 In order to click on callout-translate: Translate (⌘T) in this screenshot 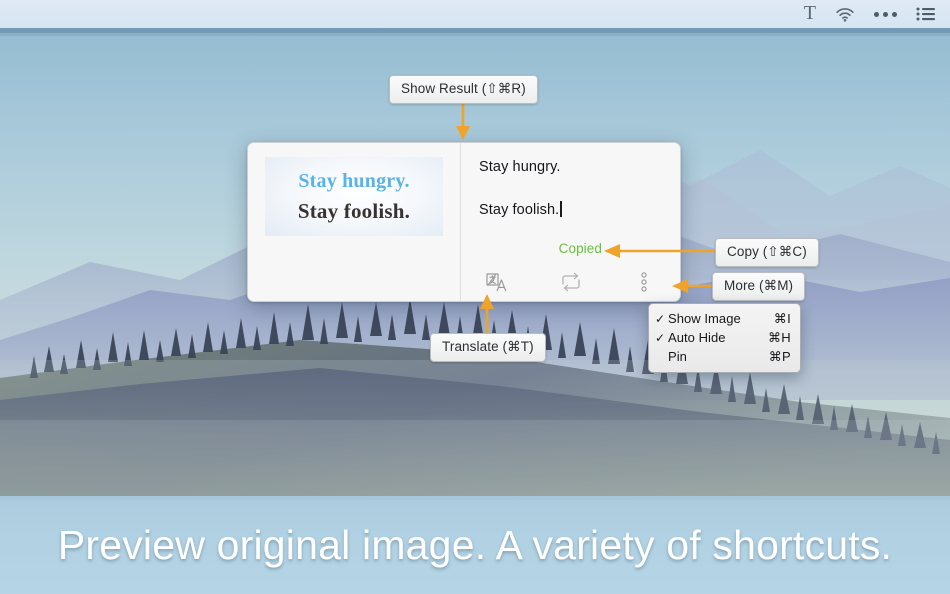, I will do `click(488, 347)`.